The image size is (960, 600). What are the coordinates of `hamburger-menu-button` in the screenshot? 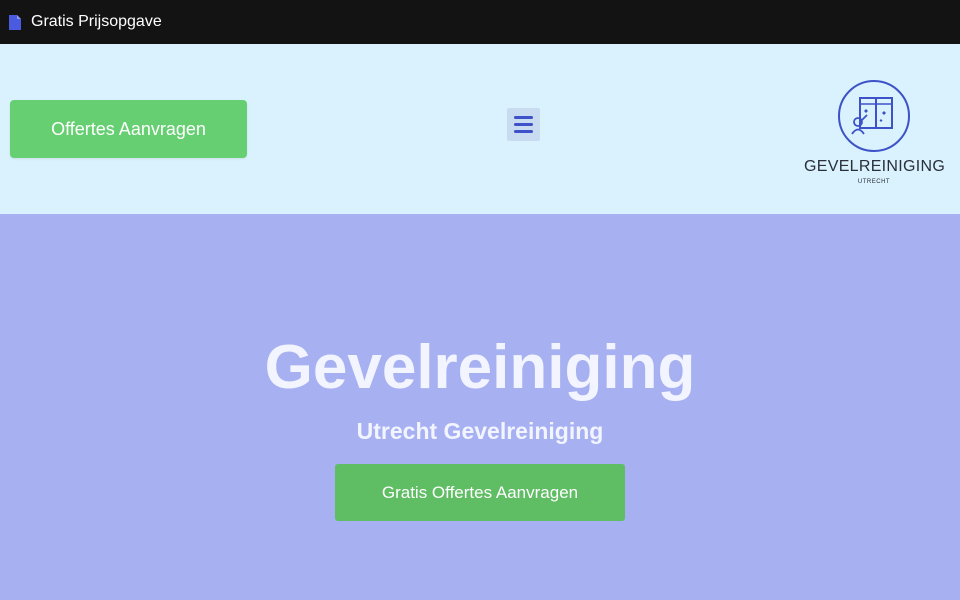 It's located at (523, 124).